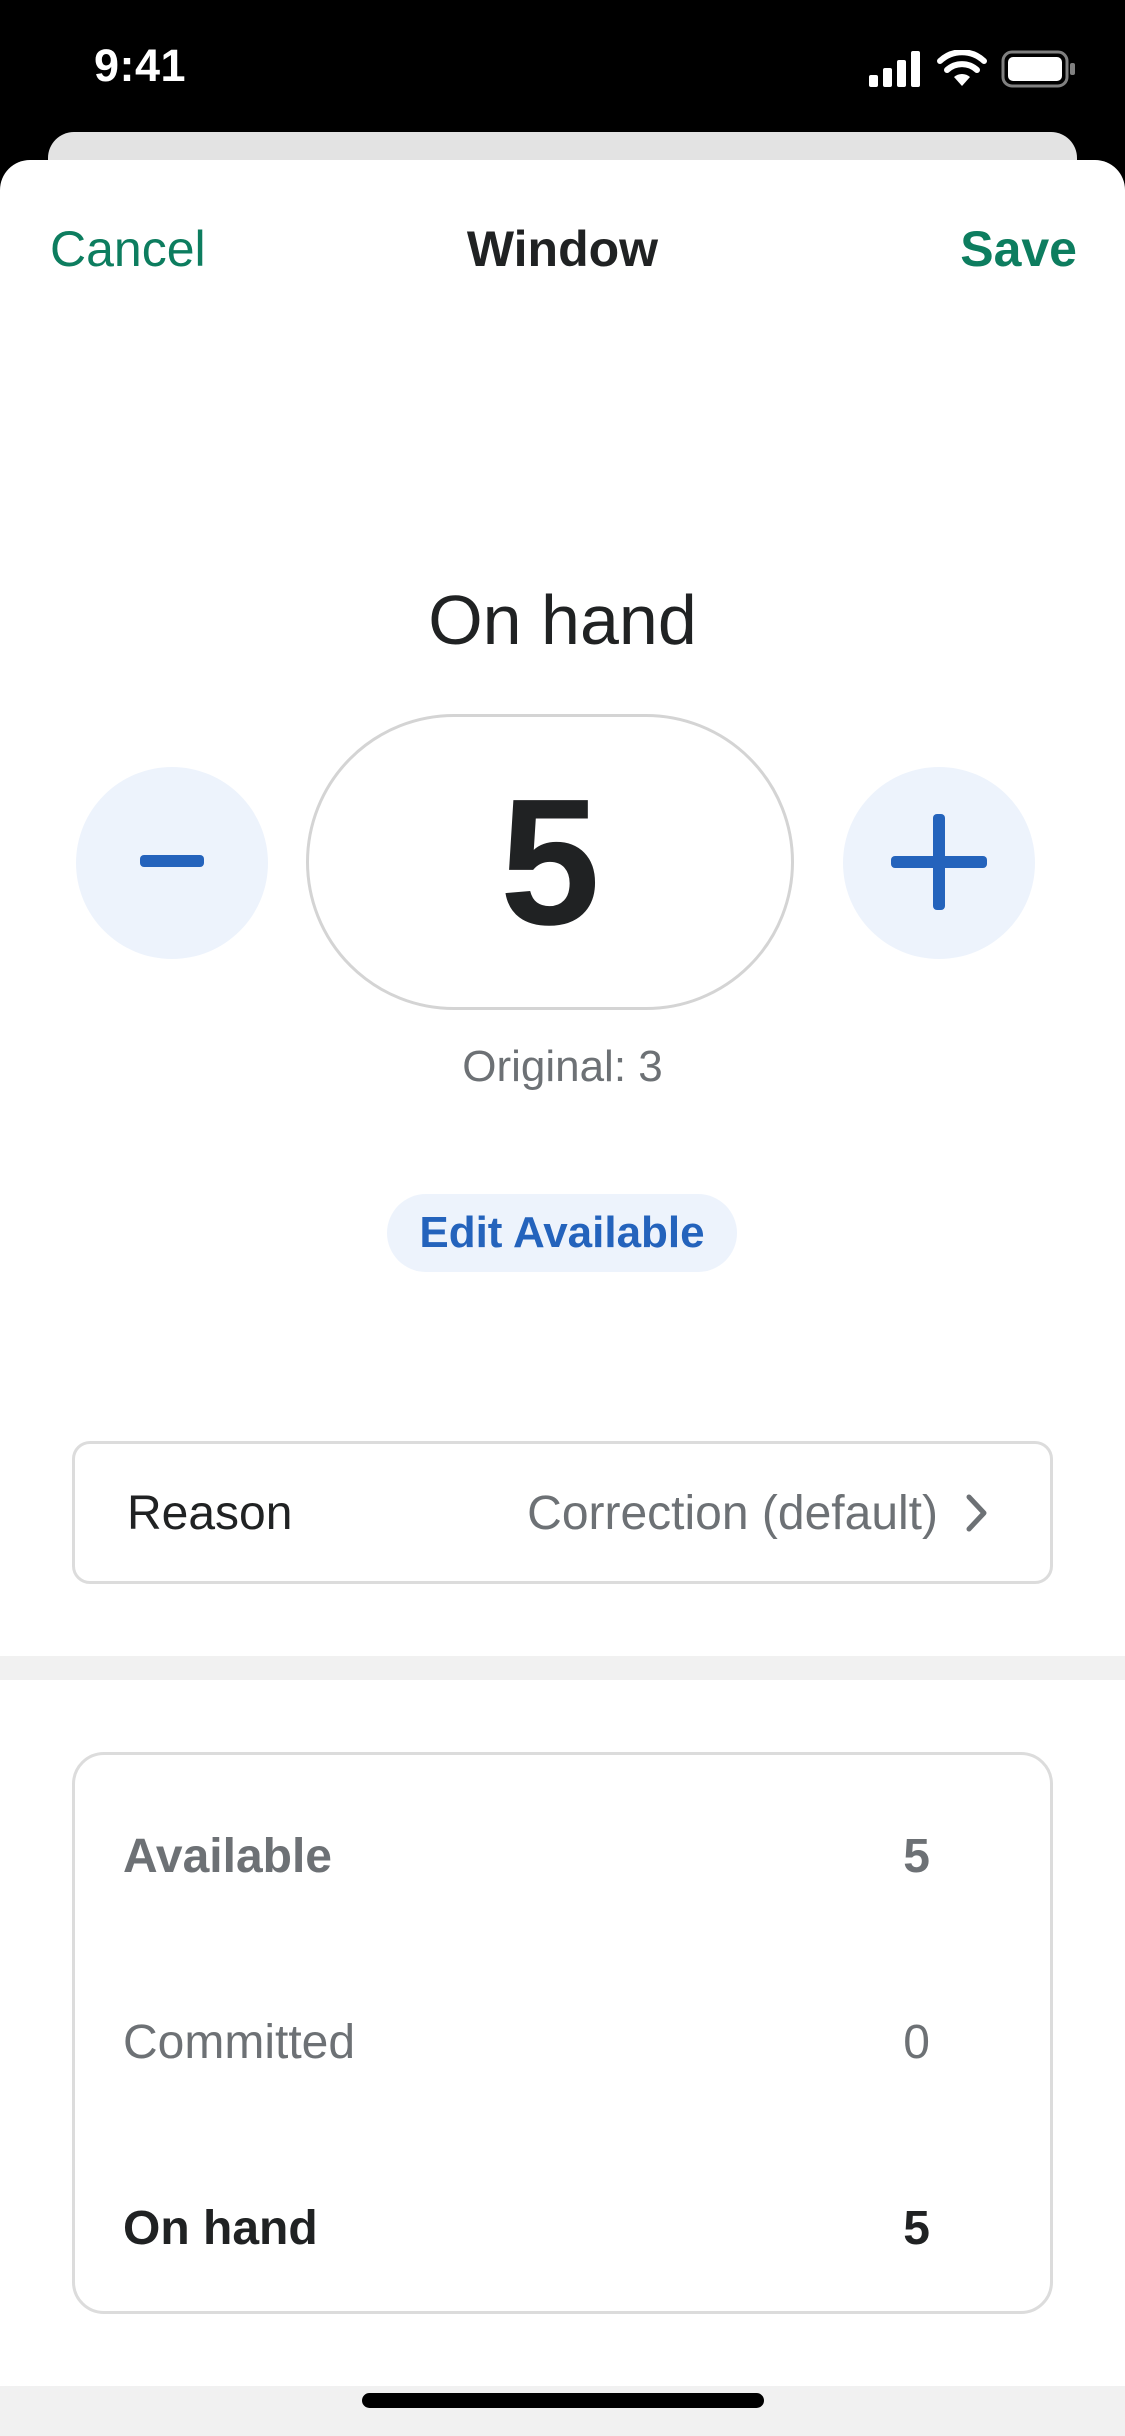 Image resolution: width=1125 pixels, height=2436 pixels. Describe the element at coordinates (562, 620) in the screenshot. I see `quantity-heading: On hand` at that location.